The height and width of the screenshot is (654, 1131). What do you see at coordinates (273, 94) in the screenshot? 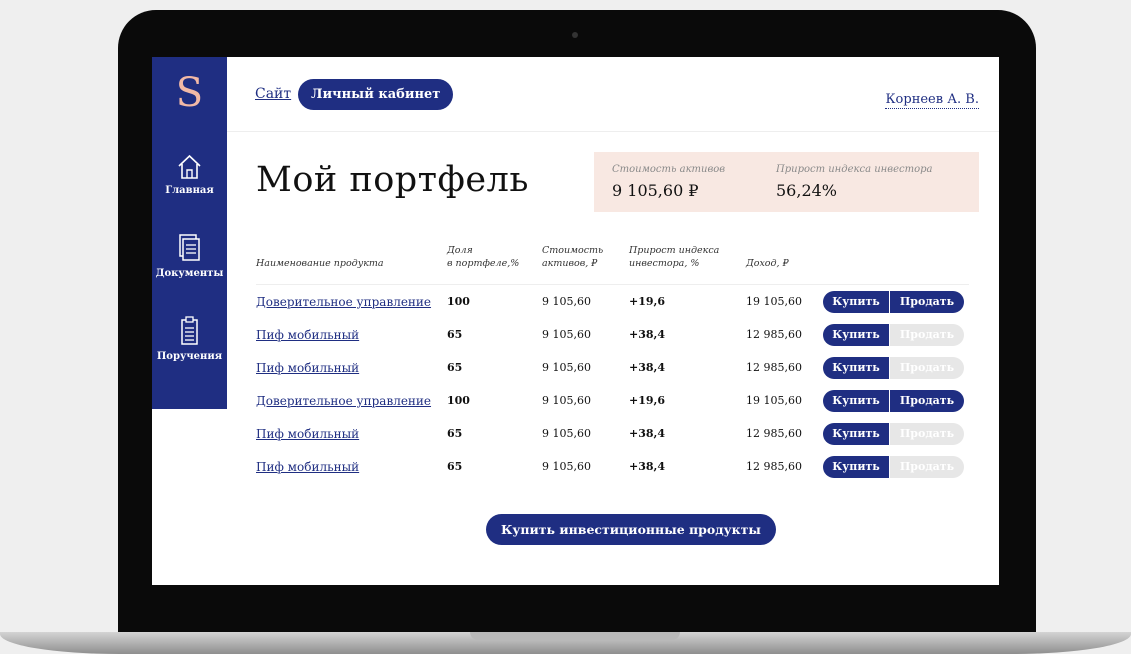
I see `site-link: Сайт` at bounding box center [273, 94].